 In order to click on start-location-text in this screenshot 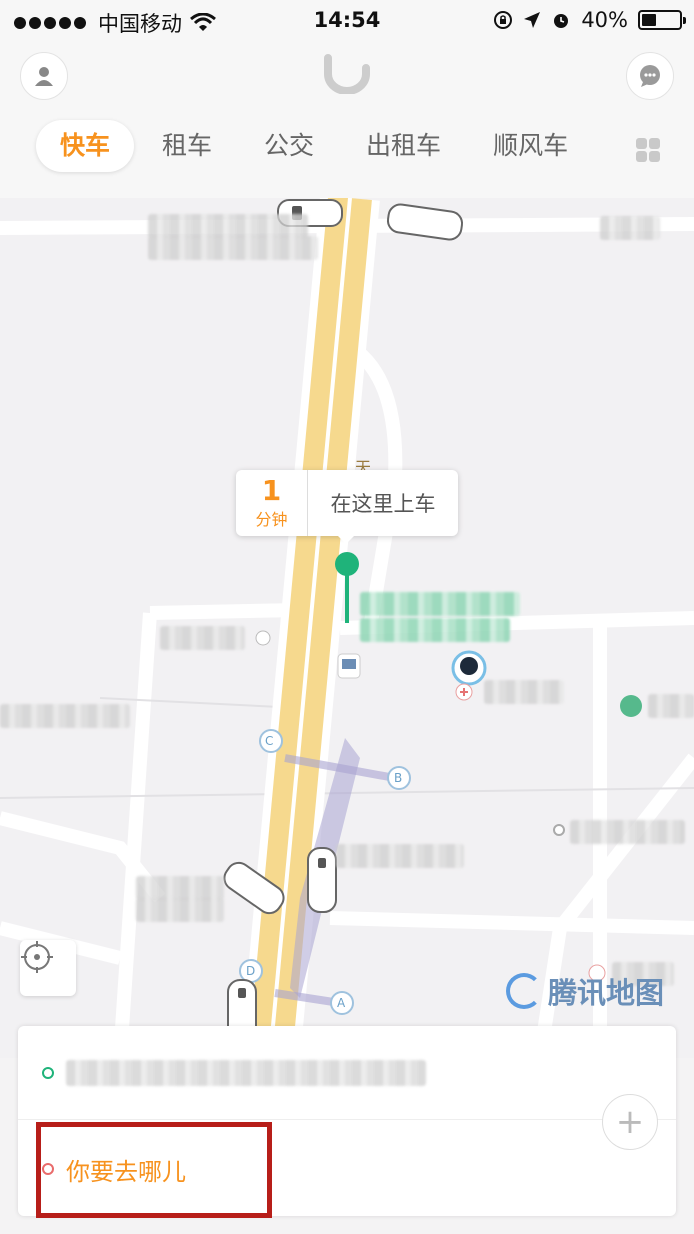, I will do `click(246, 1072)`.